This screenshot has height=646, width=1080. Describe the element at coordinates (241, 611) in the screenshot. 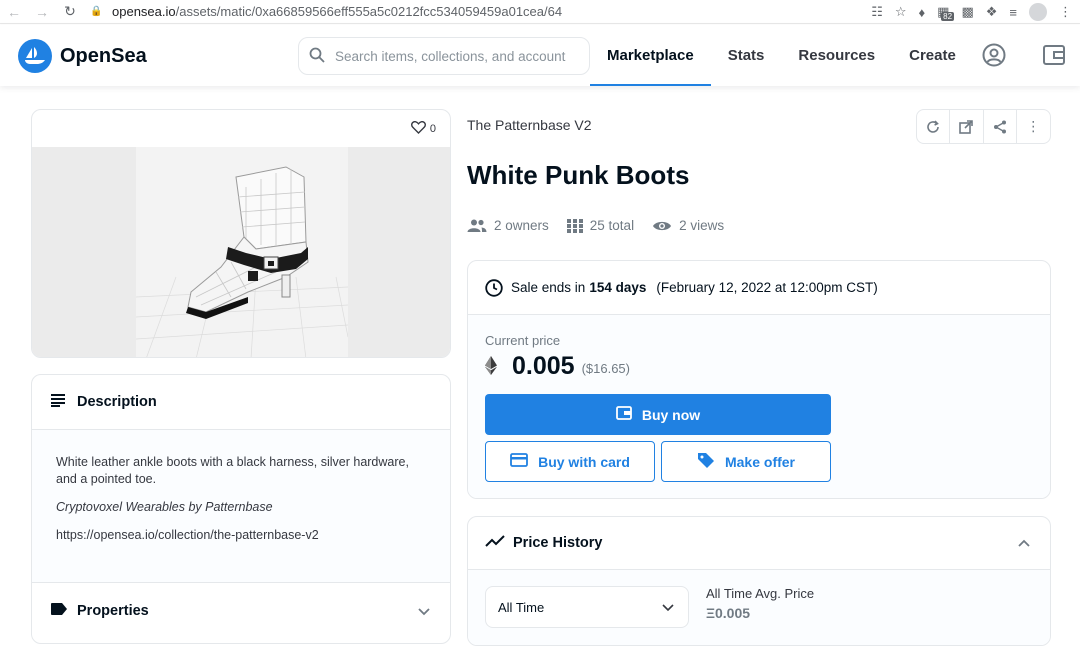

I see `properties-header: Properties` at that location.